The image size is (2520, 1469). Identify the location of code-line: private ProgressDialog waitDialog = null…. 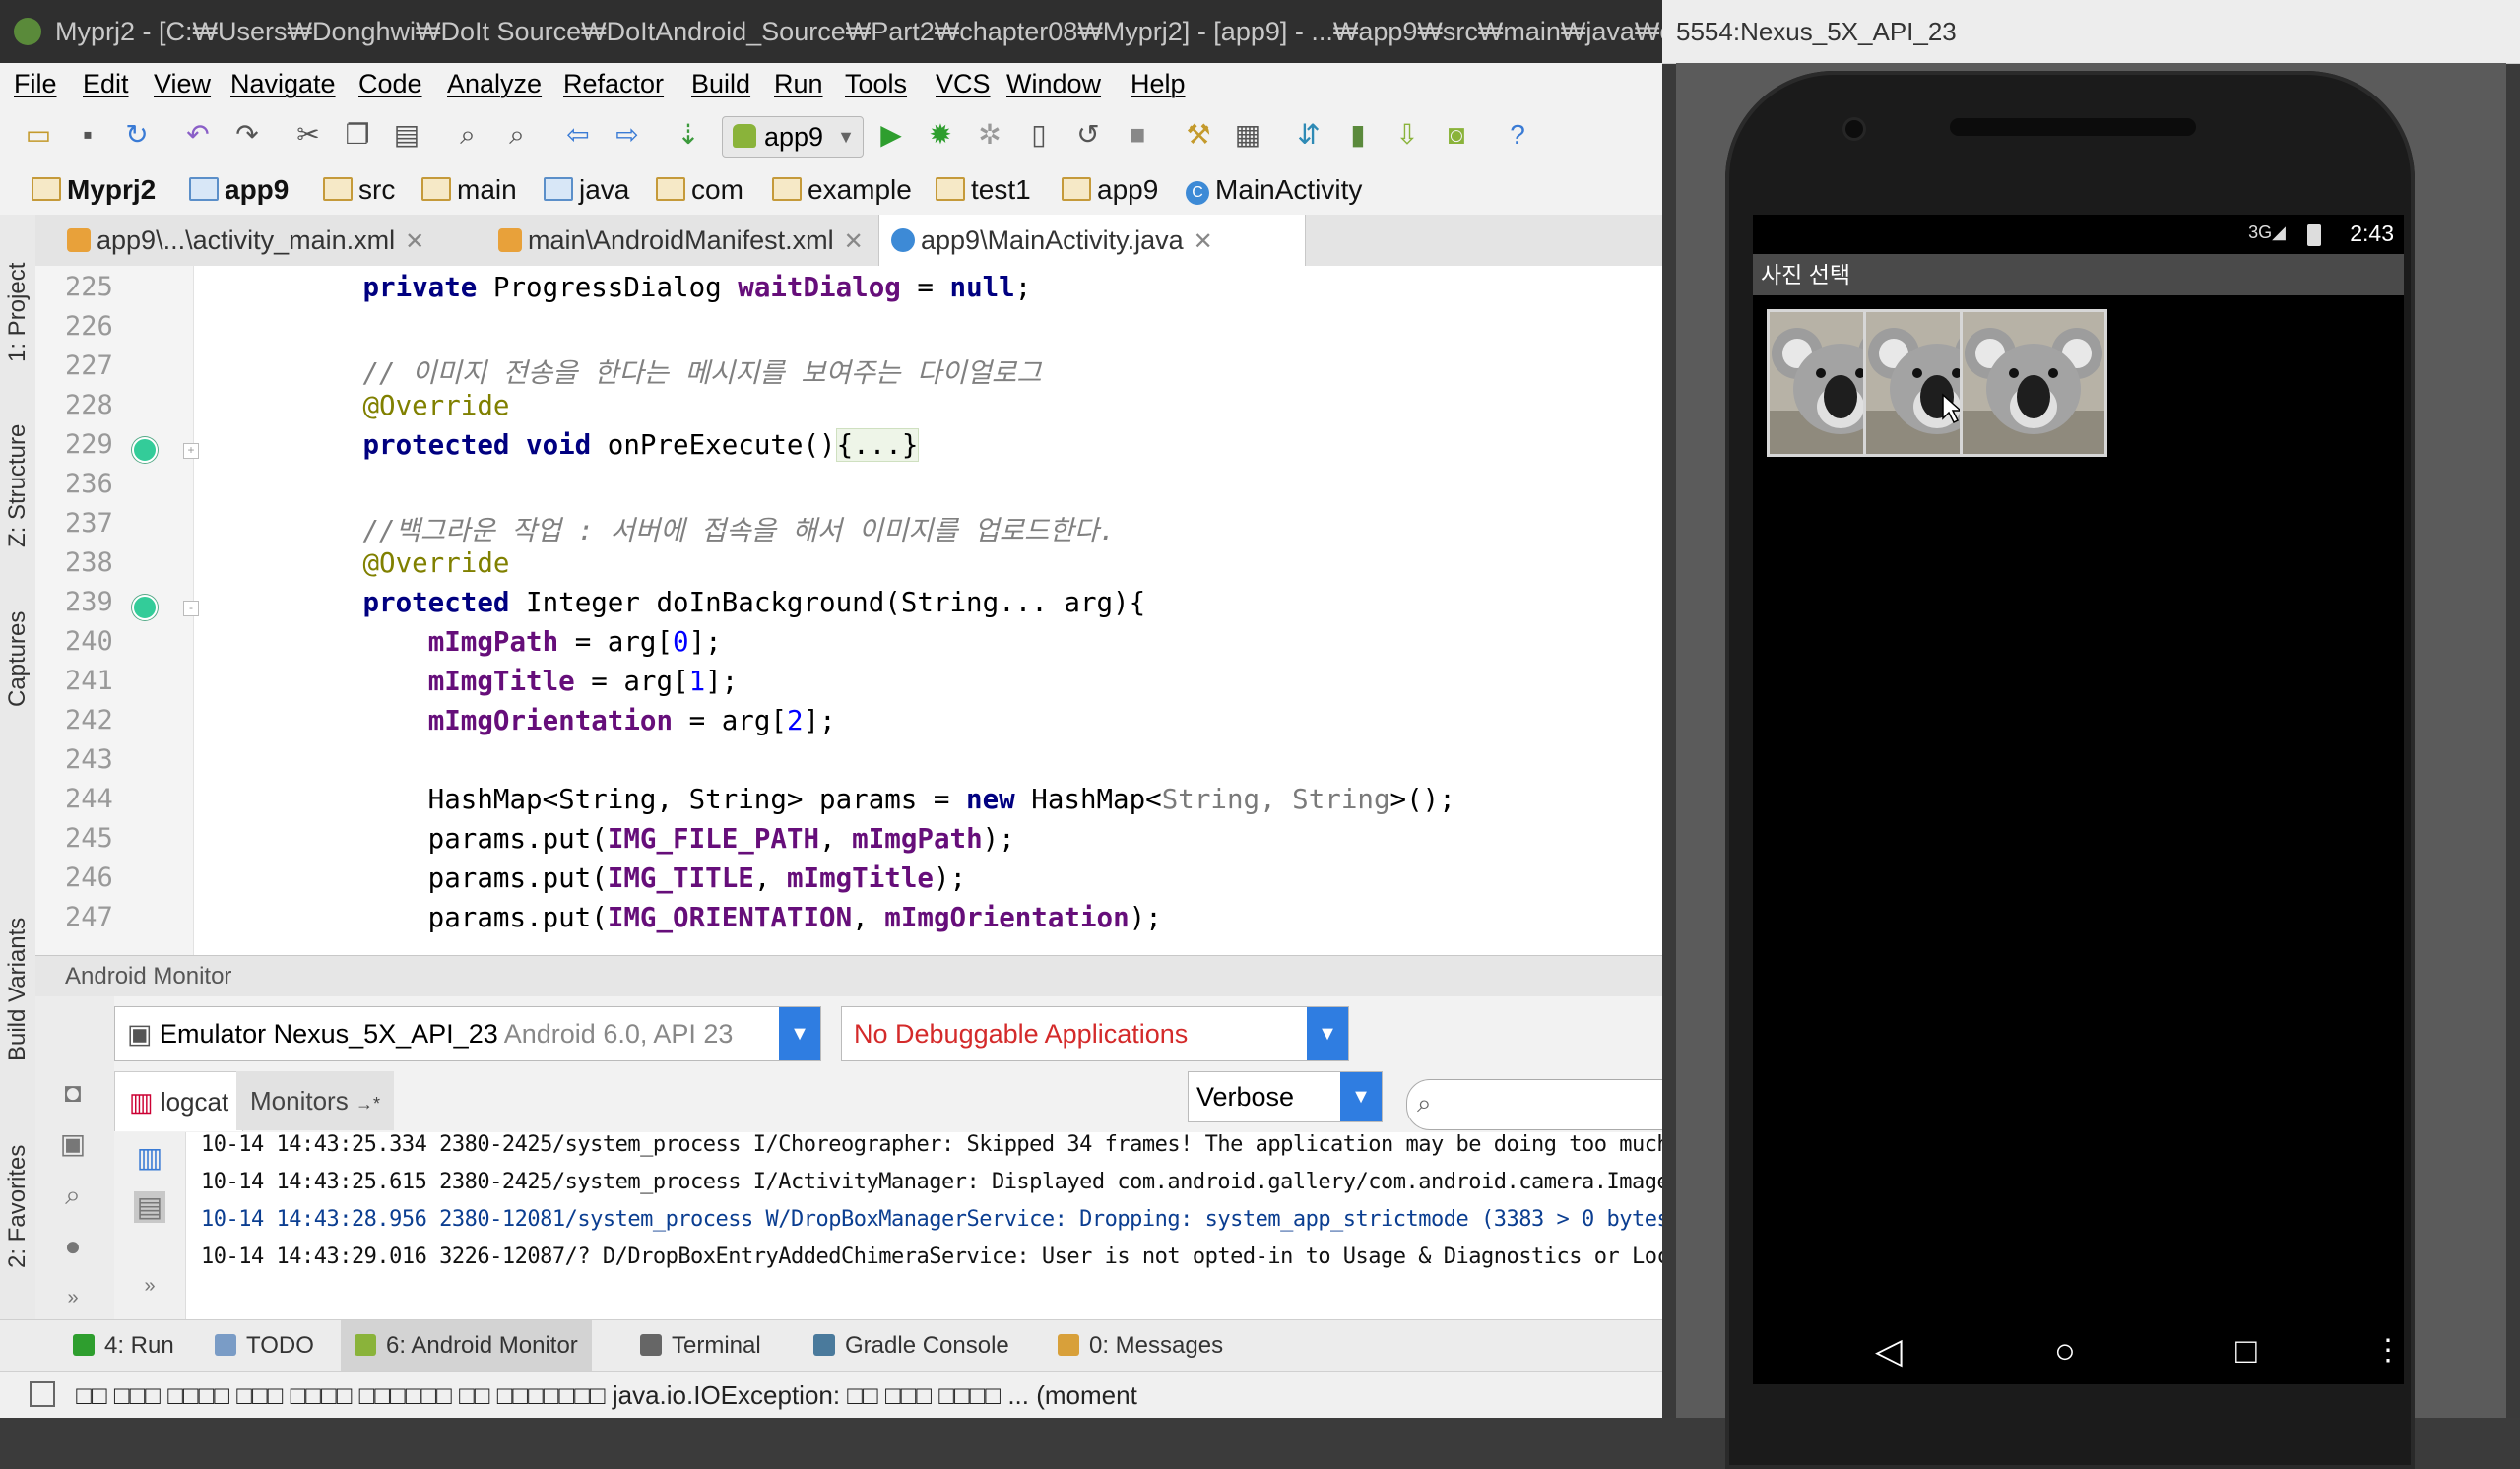
(697, 287).